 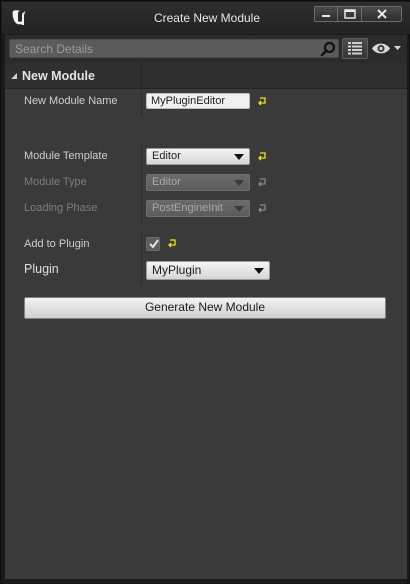 What do you see at coordinates (166, 156) in the screenshot?
I see `module-template-value: Editor` at bounding box center [166, 156].